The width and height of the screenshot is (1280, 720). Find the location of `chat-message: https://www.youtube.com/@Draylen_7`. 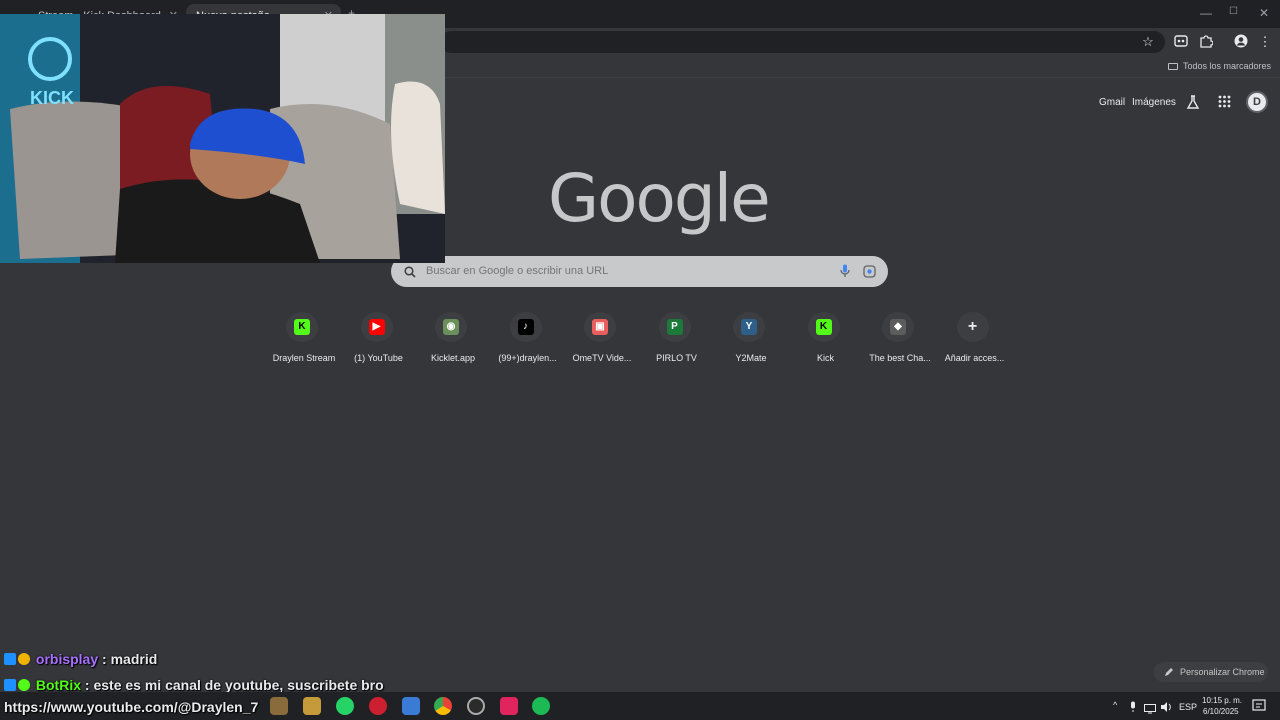

chat-message: https://www.youtube.com/@Draylen_7 is located at coordinates (131, 708).